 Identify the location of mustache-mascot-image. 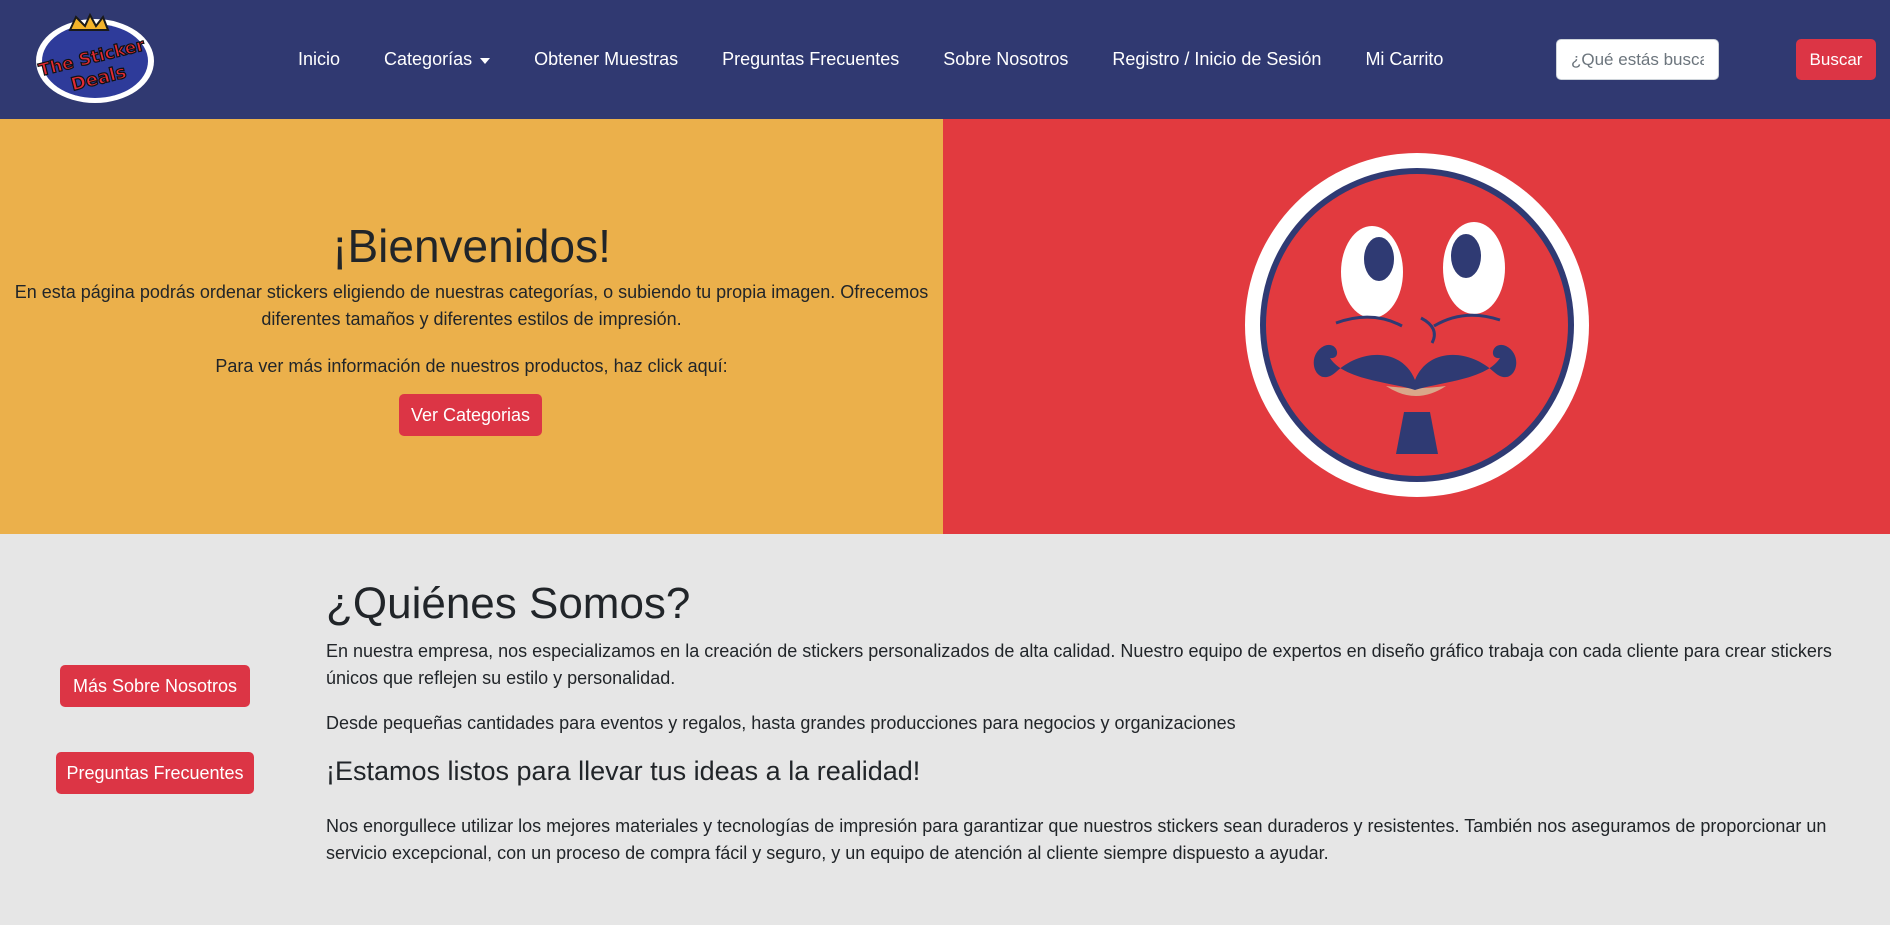
(1417, 325).